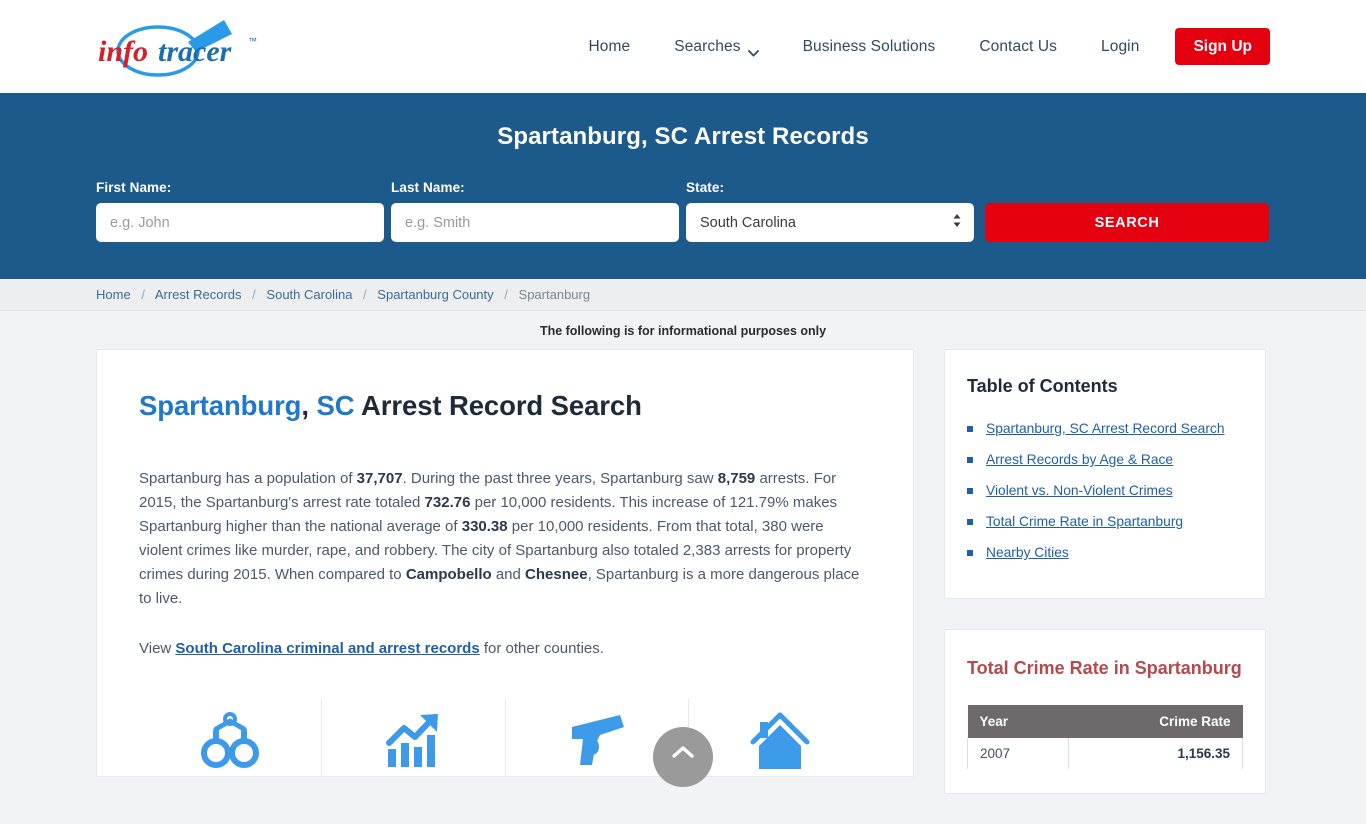 The height and width of the screenshot is (824, 1366). Describe the element at coordinates (379, 478) in the screenshot. I see `population-value: 37,707` at that location.